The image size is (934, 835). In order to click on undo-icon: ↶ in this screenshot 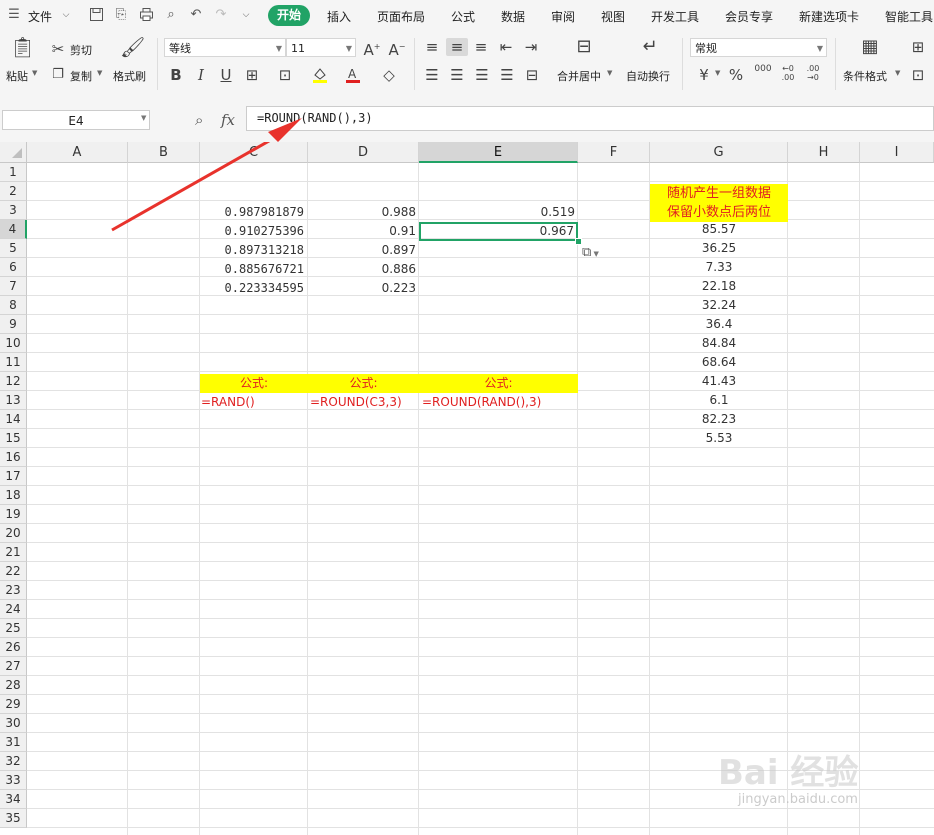, I will do `click(196, 15)`.